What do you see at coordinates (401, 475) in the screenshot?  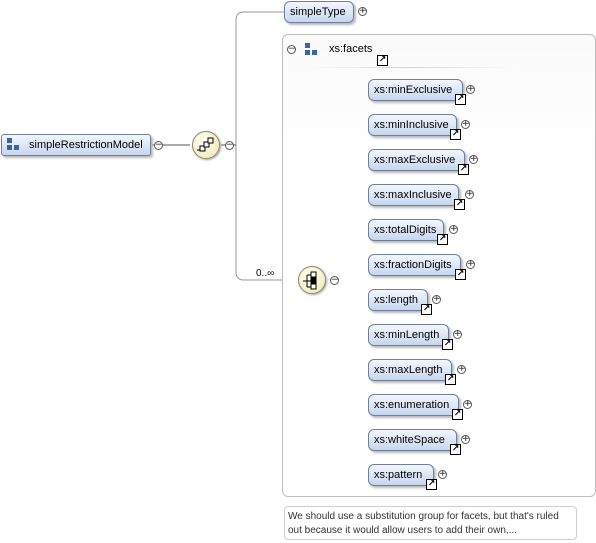 I see `facet-element: xs:pattern` at bounding box center [401, 475].